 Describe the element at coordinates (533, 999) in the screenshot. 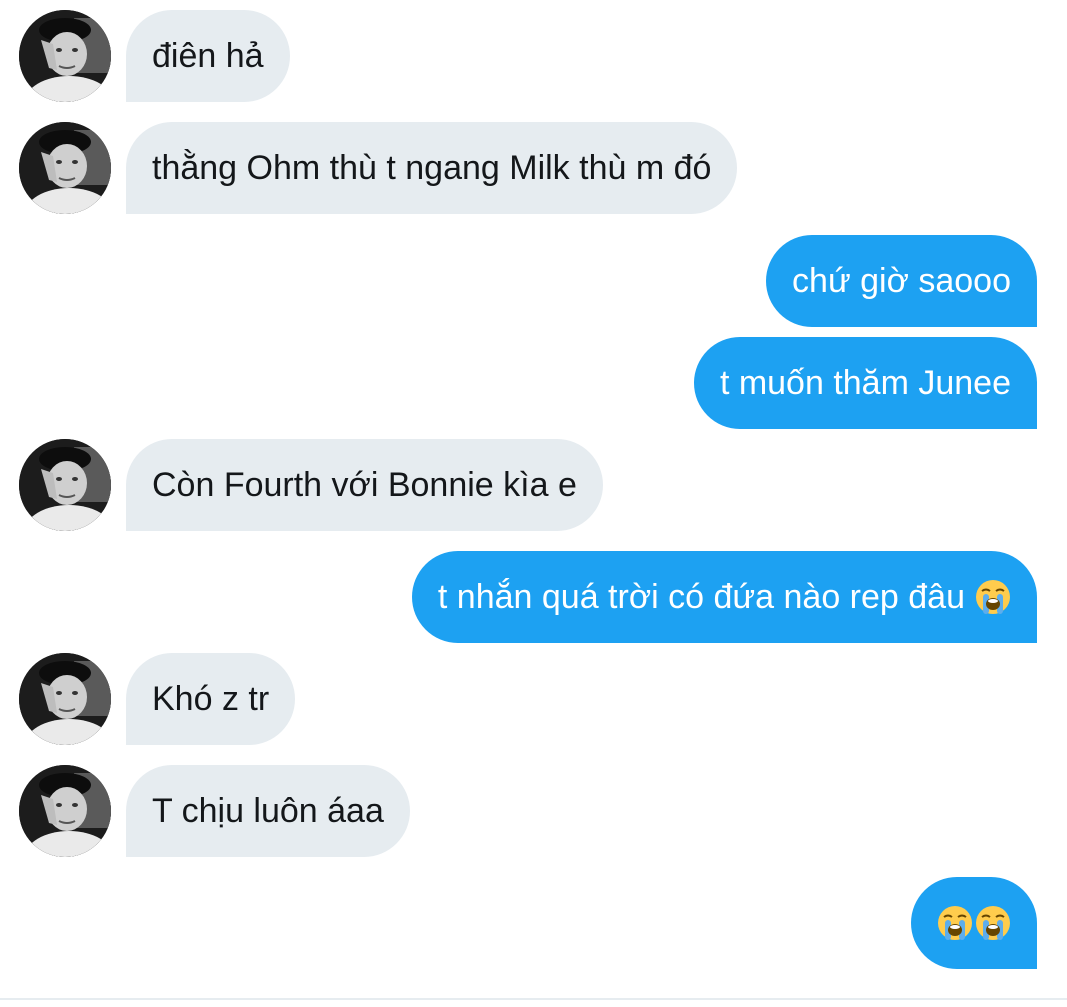

I see `divider` at that location.